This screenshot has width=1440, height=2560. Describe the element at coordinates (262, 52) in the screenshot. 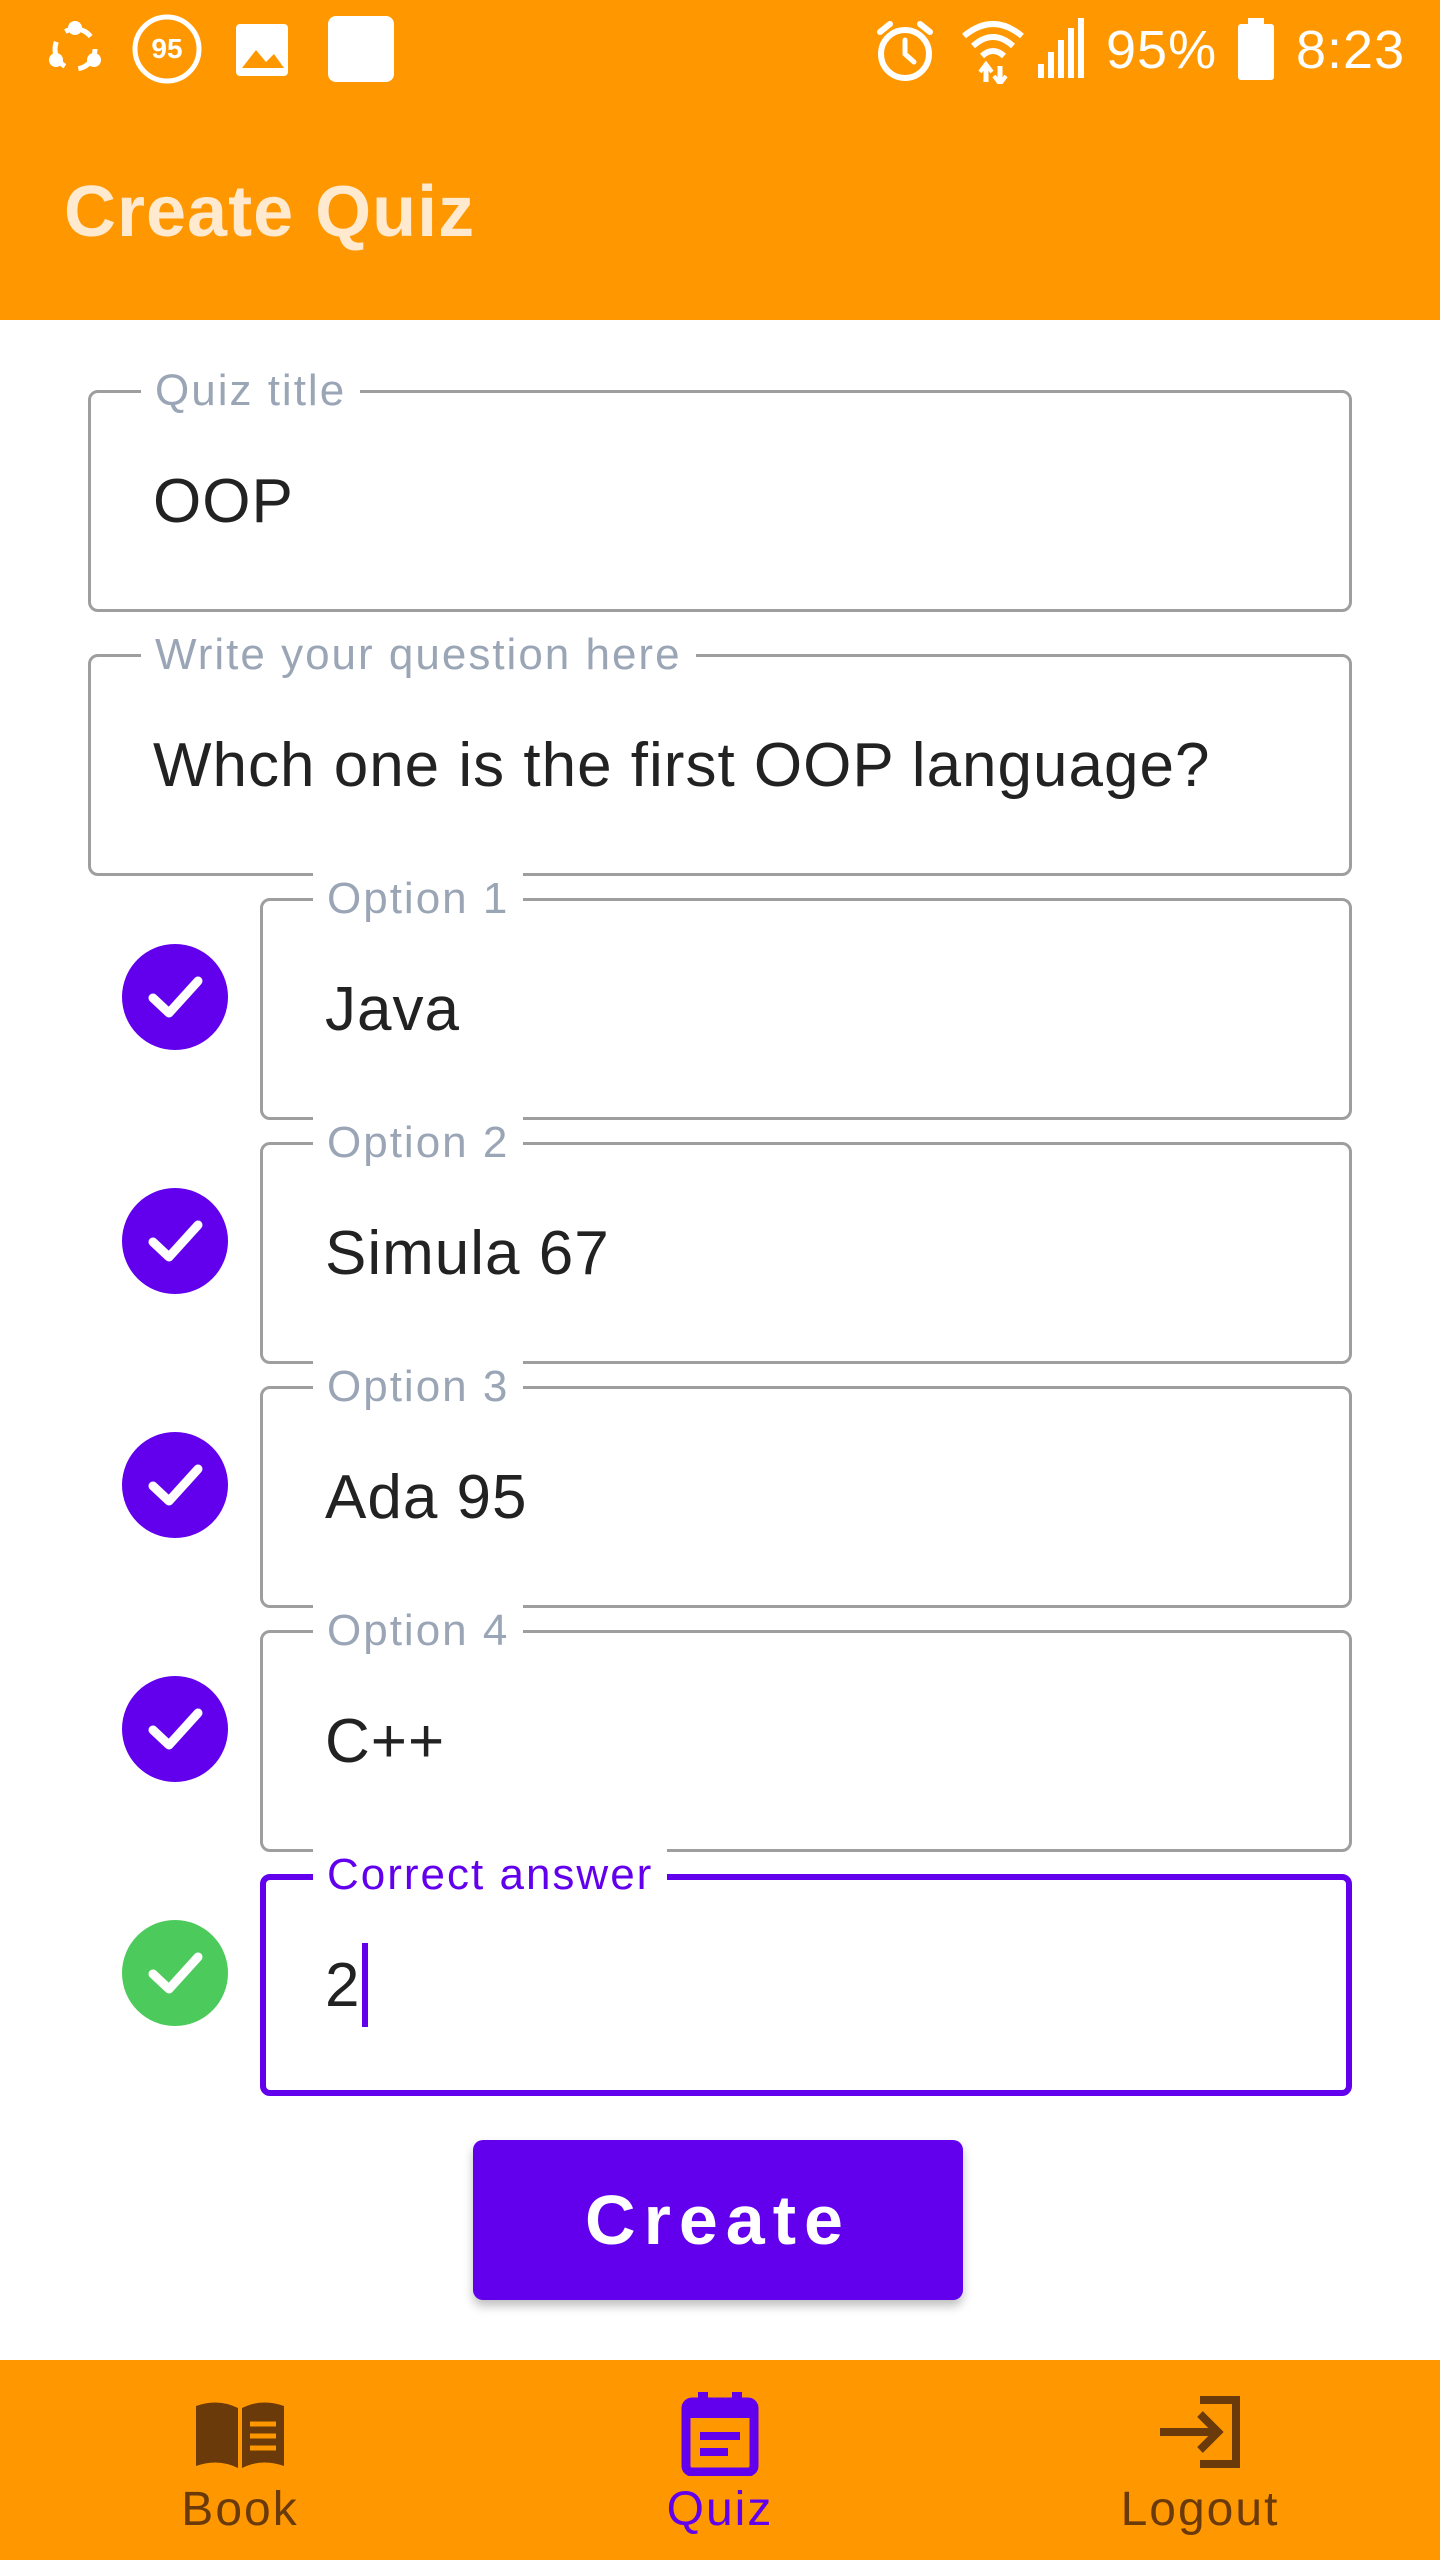

I see `image-icon` at that location.